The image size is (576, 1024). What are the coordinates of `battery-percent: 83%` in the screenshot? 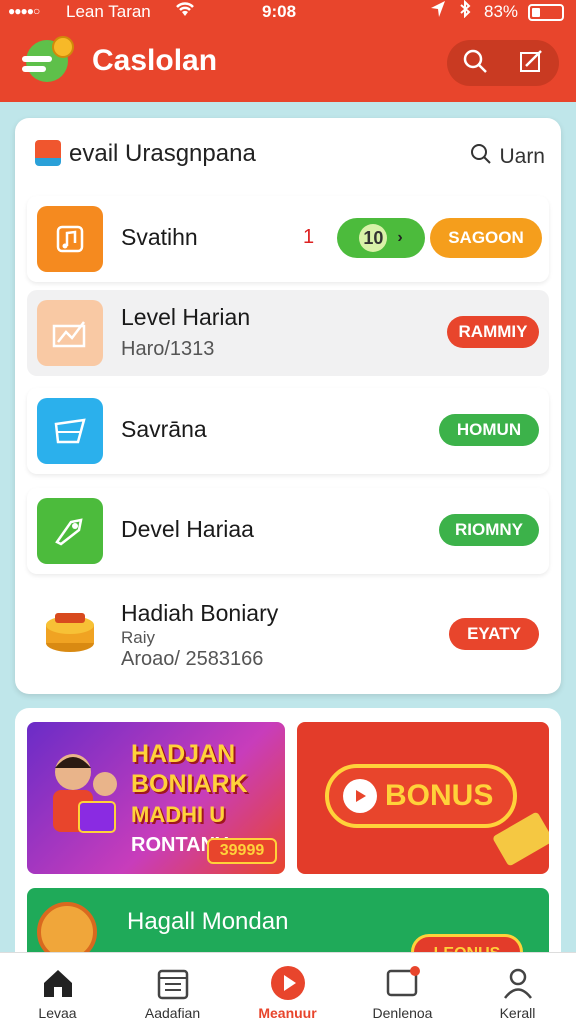 It's located at (501, 11).